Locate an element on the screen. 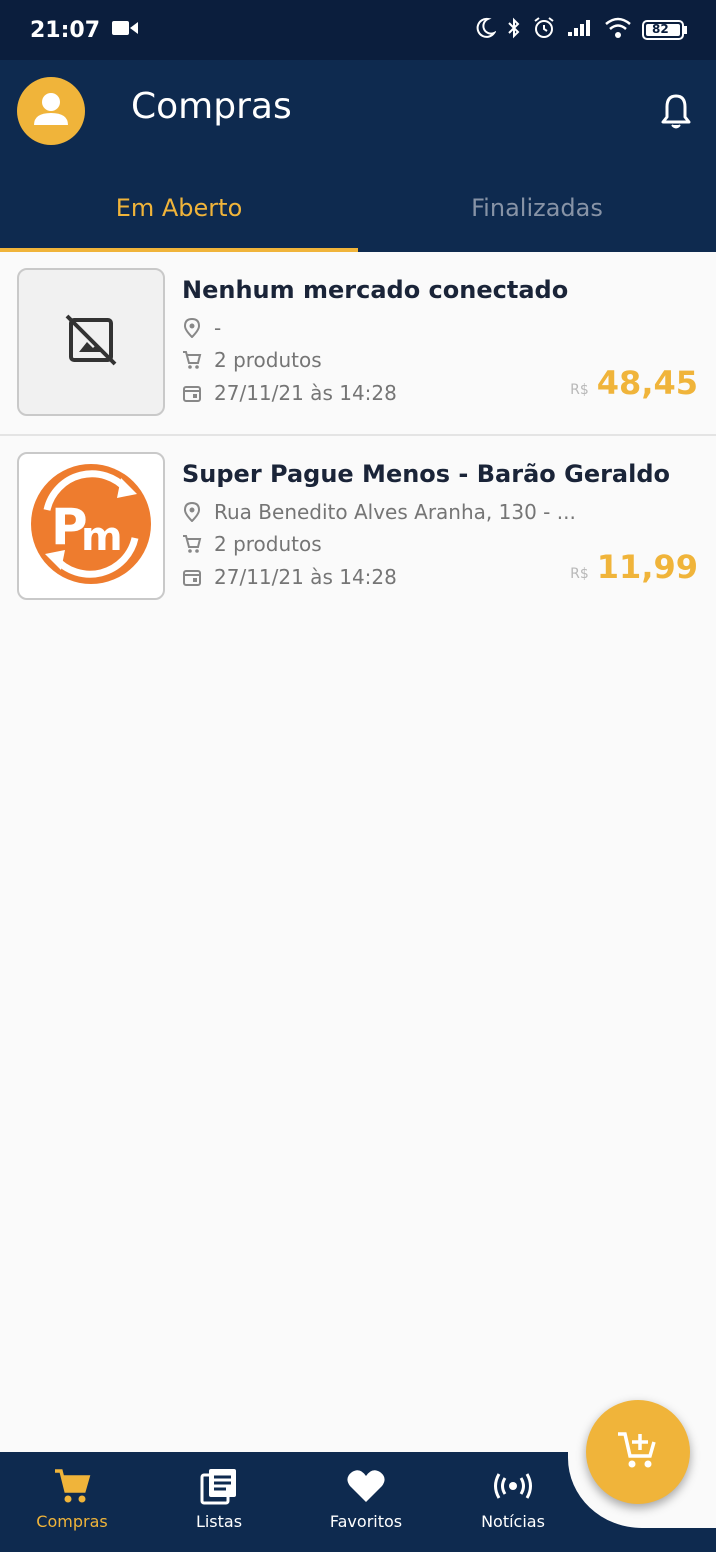 The image size is (716, 1552). tab-bar: Em Aberto Finalizadas is located at coordinates (358, 208).